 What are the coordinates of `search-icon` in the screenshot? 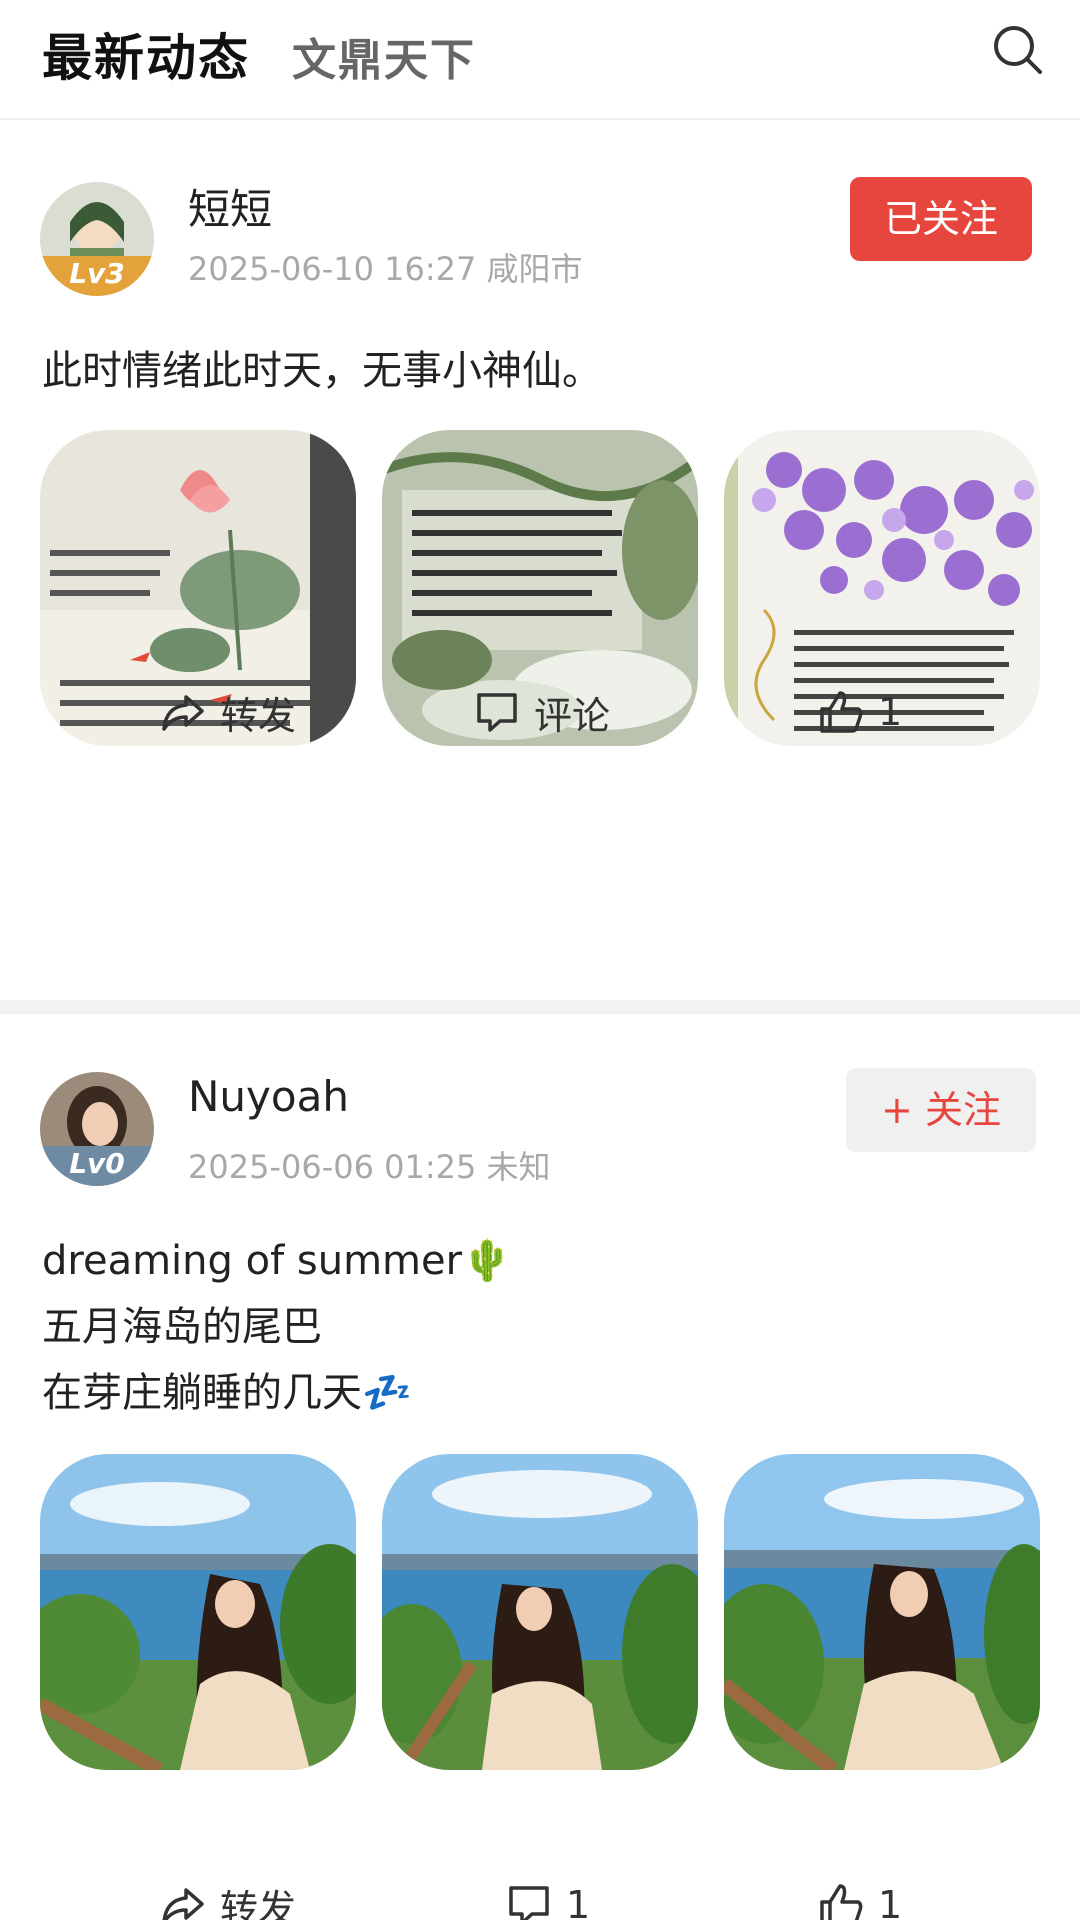 It's located at (1018, 50).